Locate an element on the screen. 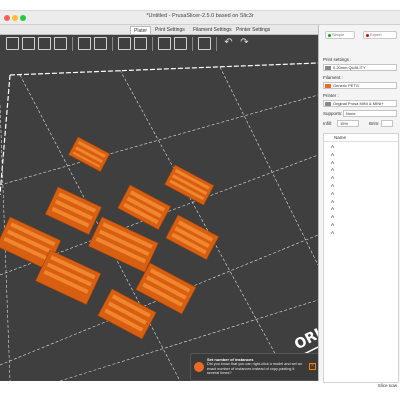 The image size is (400, 400). supports-label: Supports: is located at coordinates (333, 113).